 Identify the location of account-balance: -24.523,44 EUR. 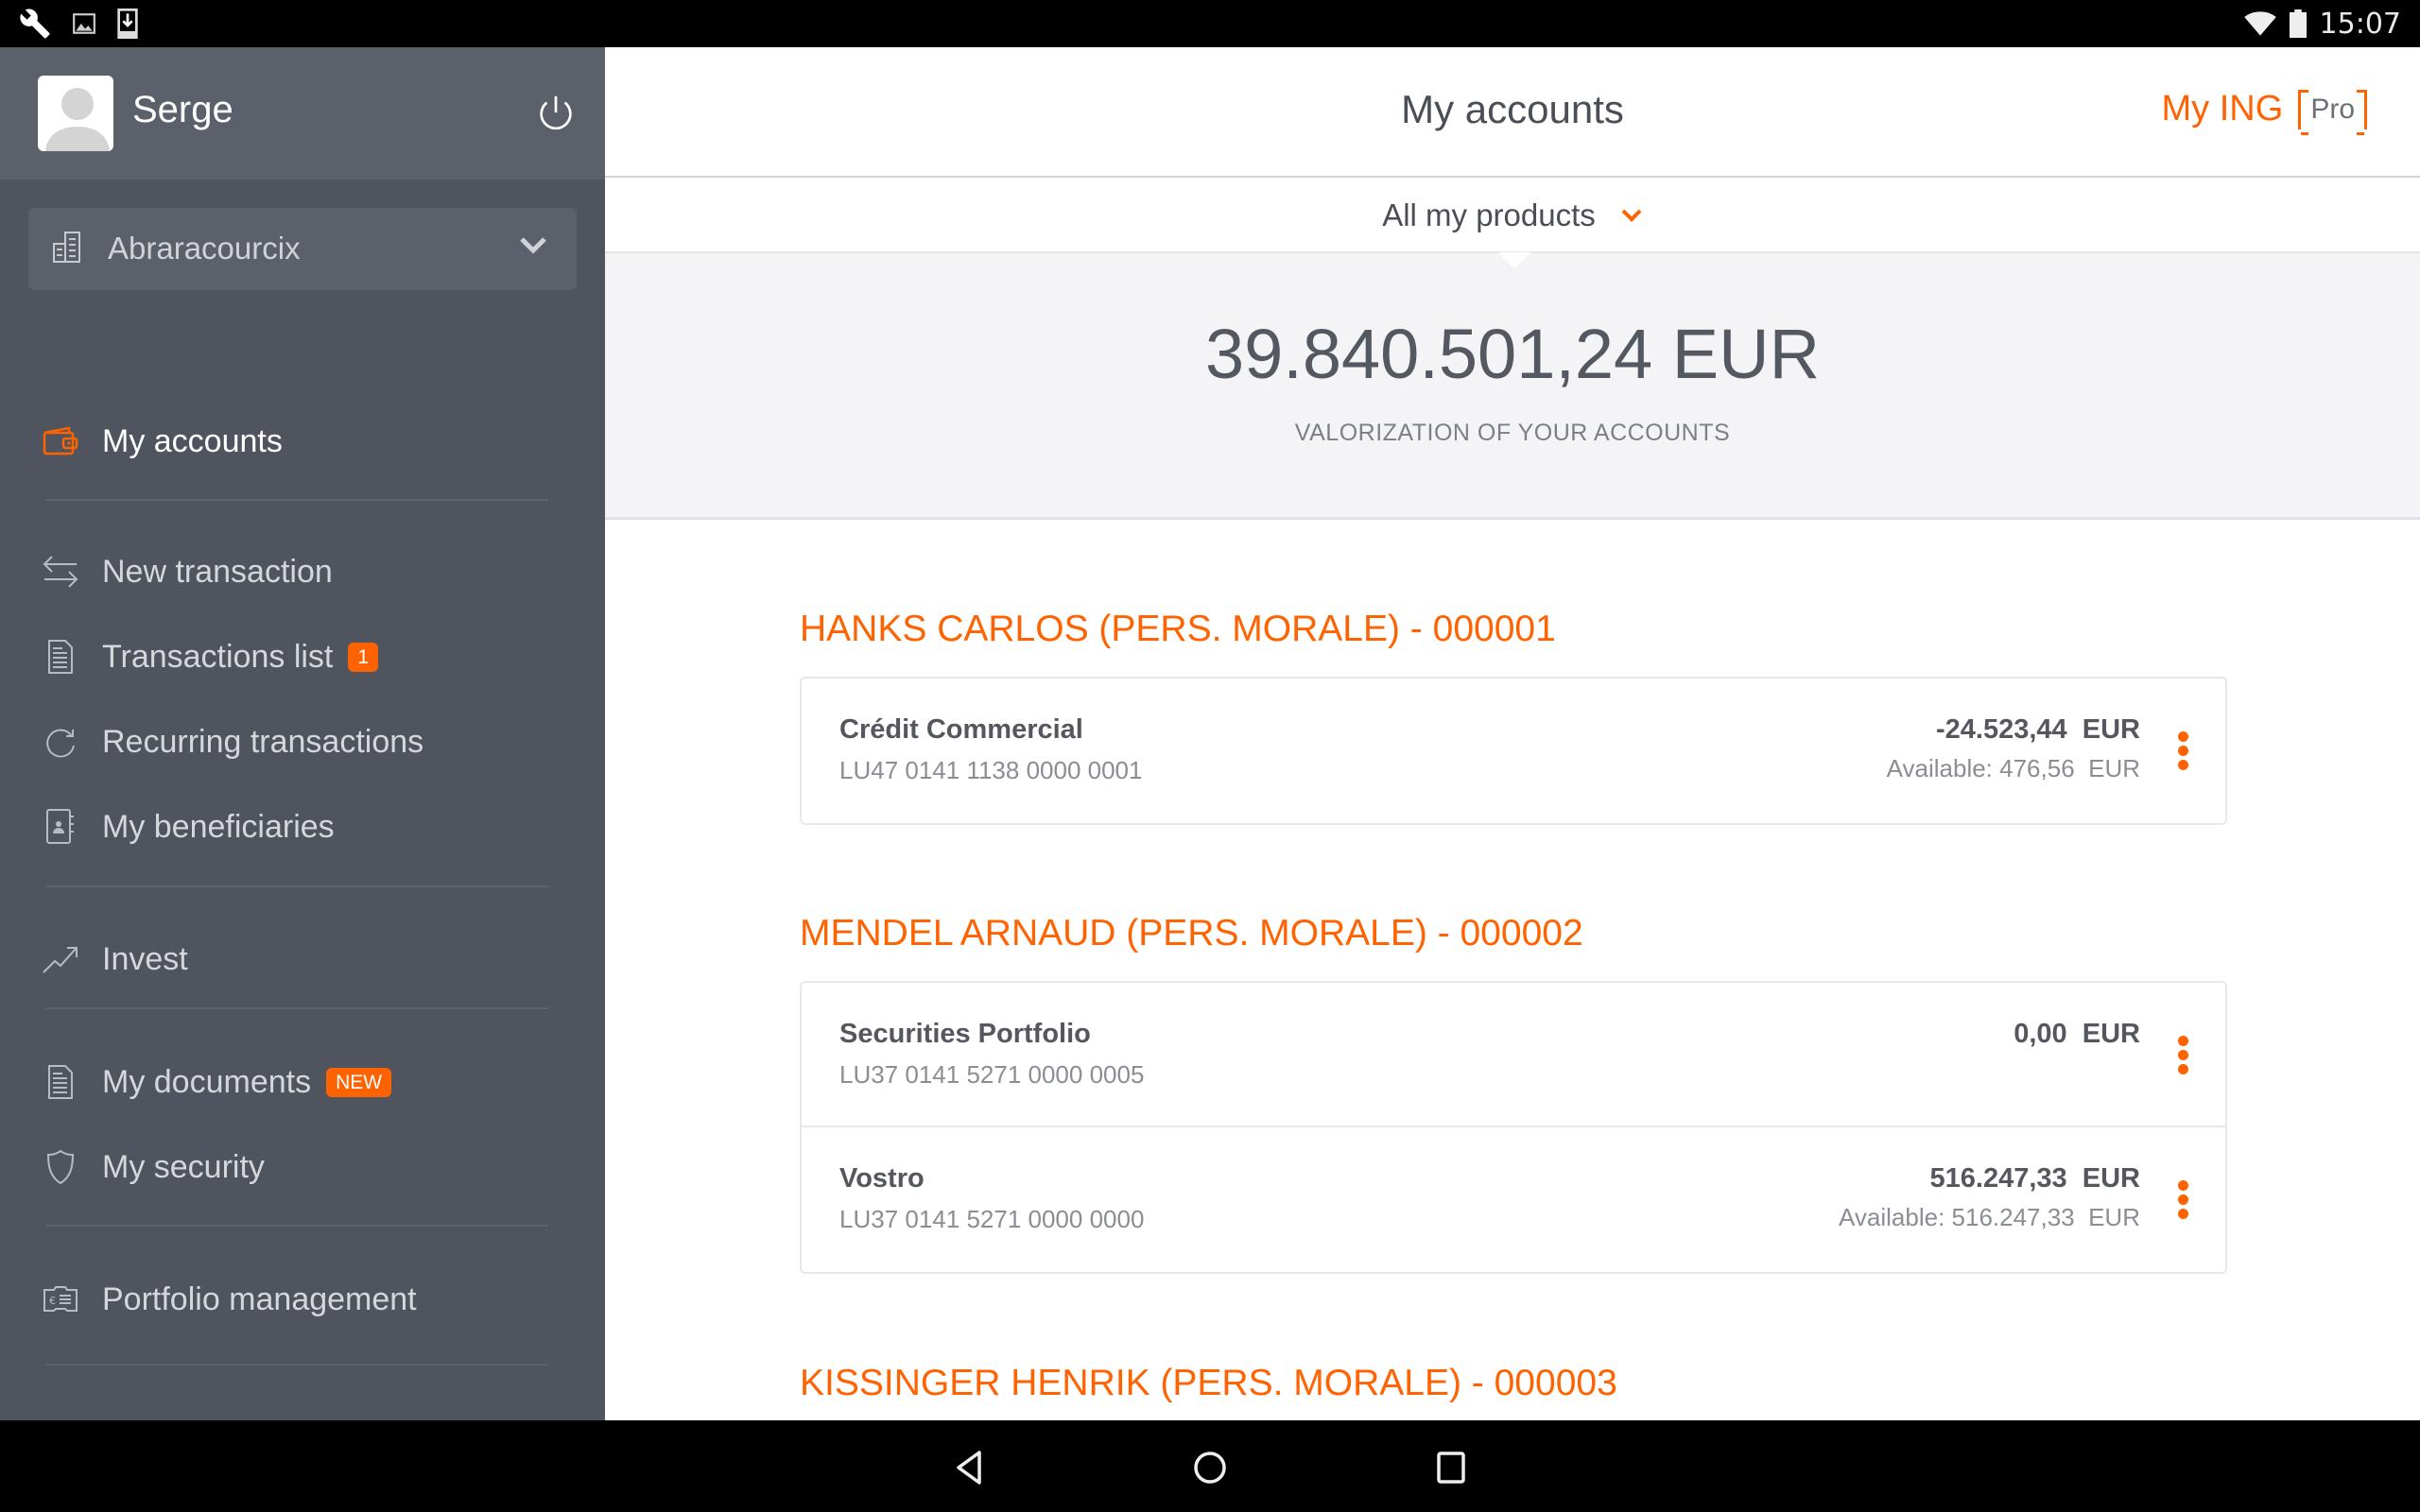
(2038, 729).